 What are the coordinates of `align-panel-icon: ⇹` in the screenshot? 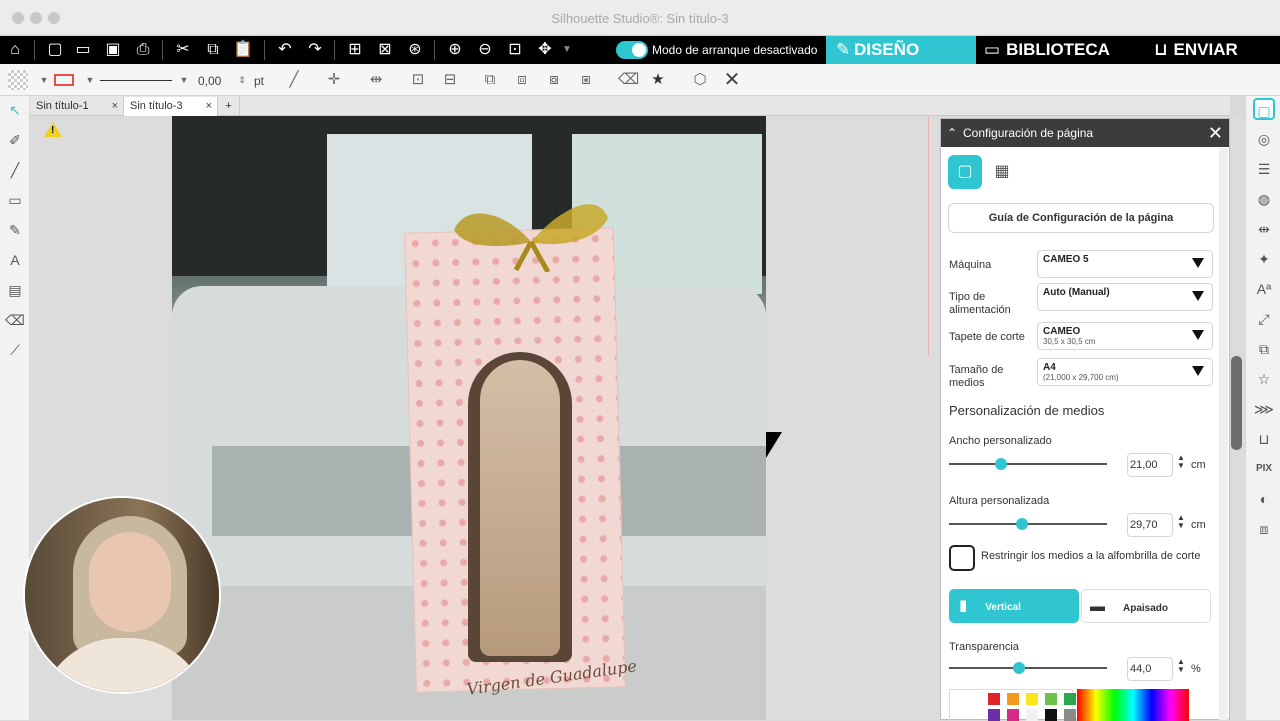 It's located at (1264, 229).